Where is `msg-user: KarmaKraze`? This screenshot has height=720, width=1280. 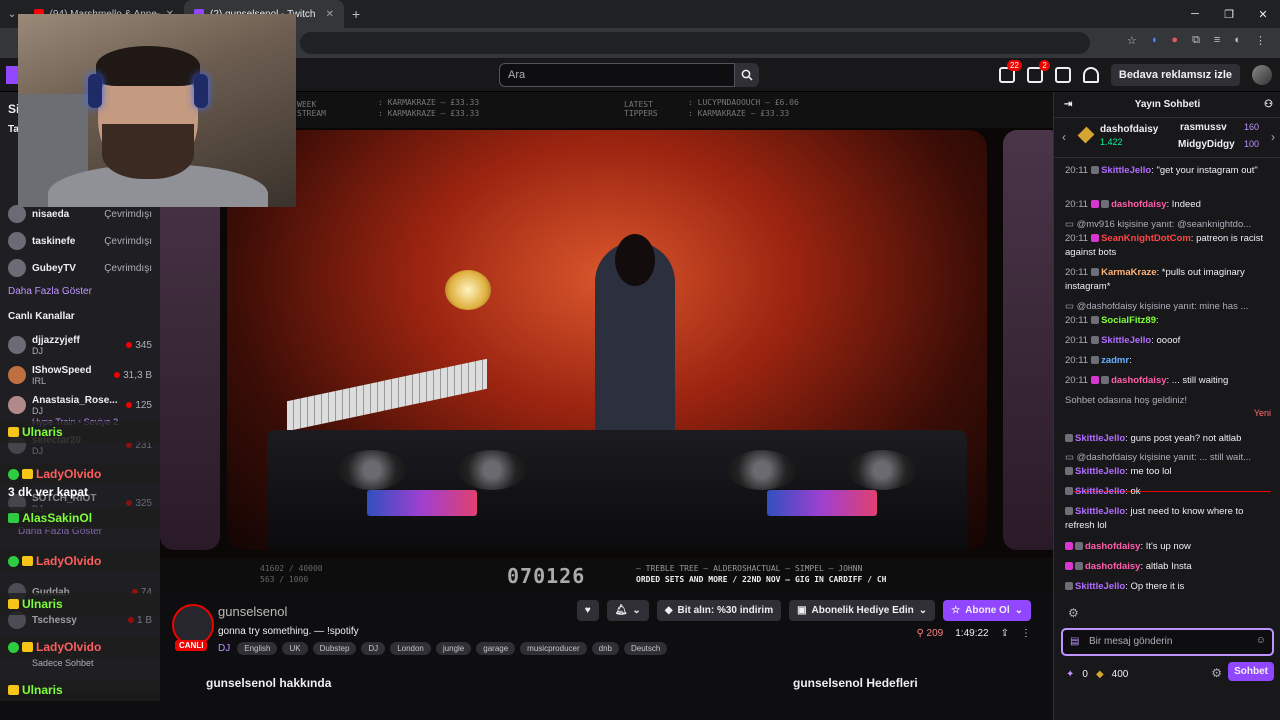
msg-user: KarmaKraze is located at coordinates (1128, 272).